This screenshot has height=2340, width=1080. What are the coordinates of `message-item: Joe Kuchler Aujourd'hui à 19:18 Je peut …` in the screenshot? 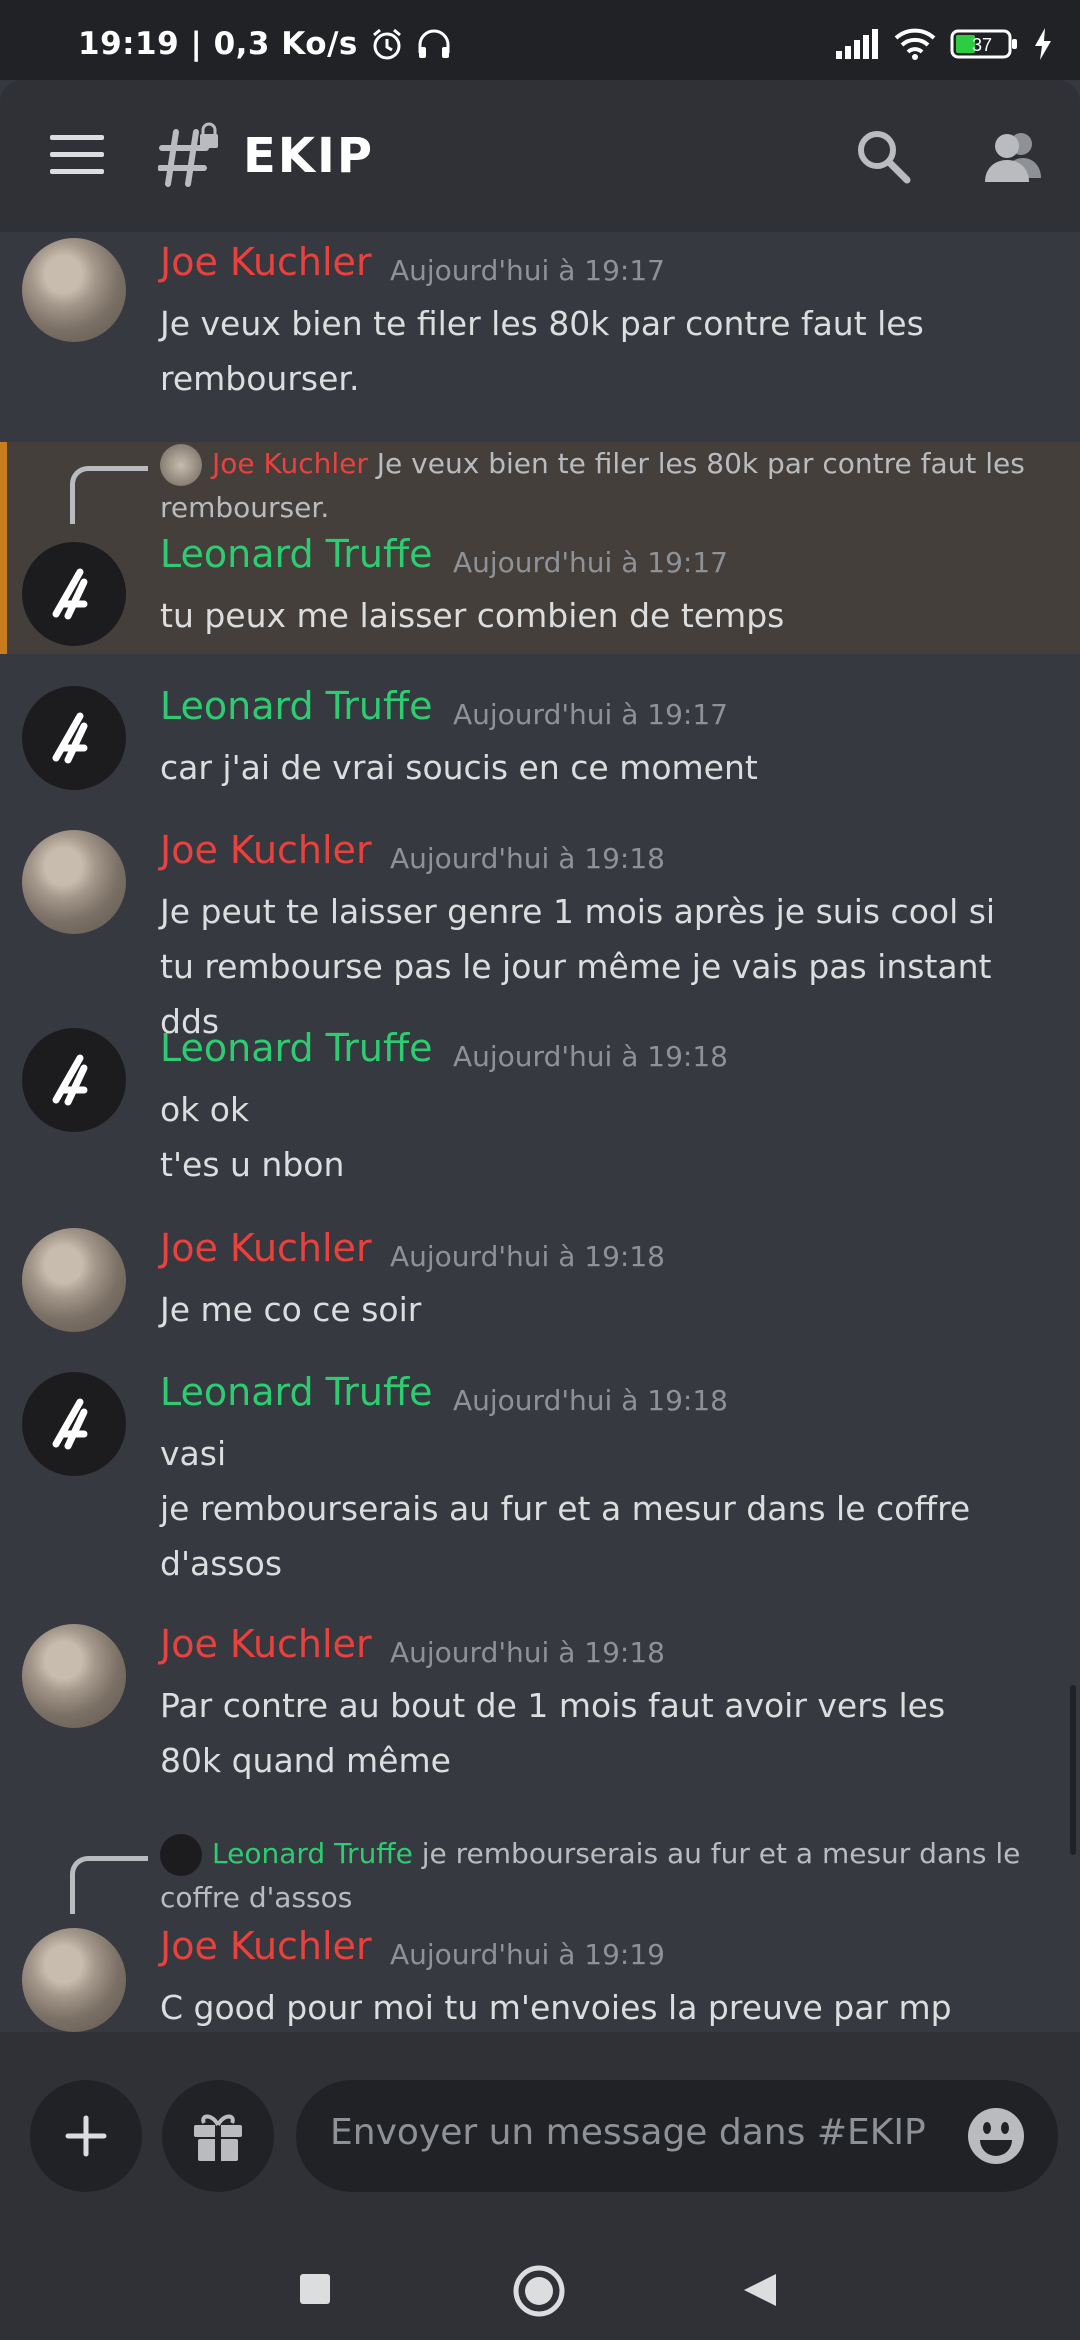 It's located at (540, 929).